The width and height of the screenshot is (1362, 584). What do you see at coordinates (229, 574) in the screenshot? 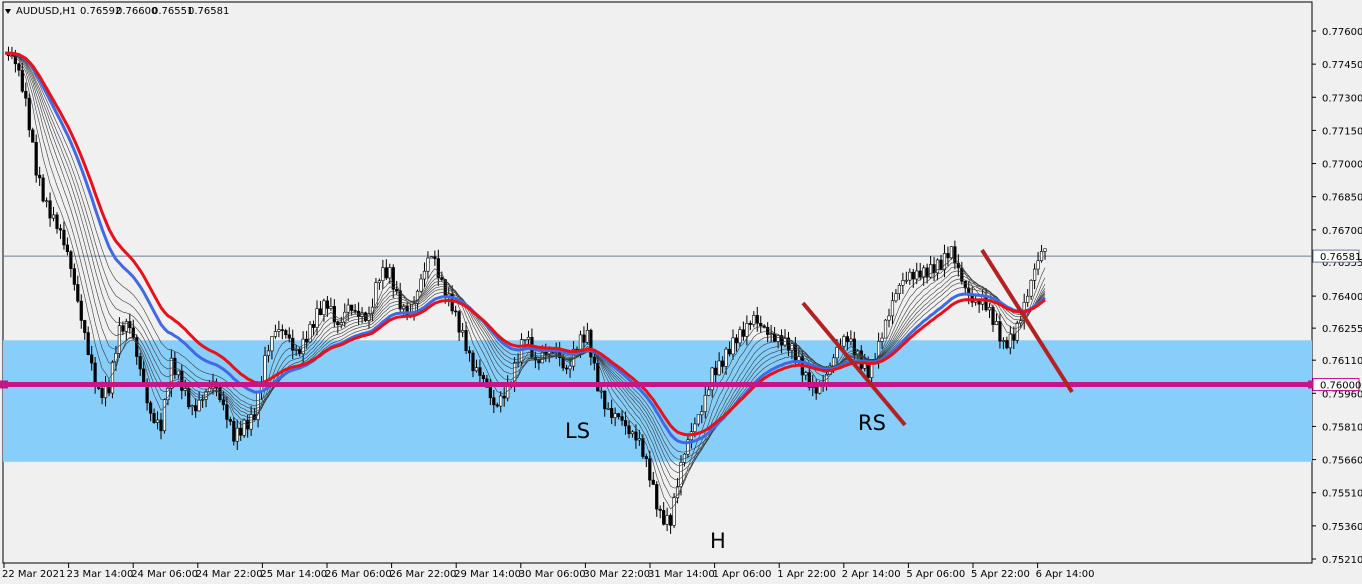
I see `time-tick-label: 24 Mar 22:00` at bounding box center [229, 574].